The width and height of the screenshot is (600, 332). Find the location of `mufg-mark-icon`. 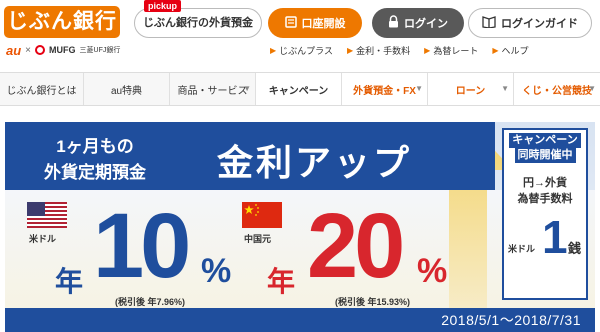

mufg-mark-icon is located at coordinates (40, 50).